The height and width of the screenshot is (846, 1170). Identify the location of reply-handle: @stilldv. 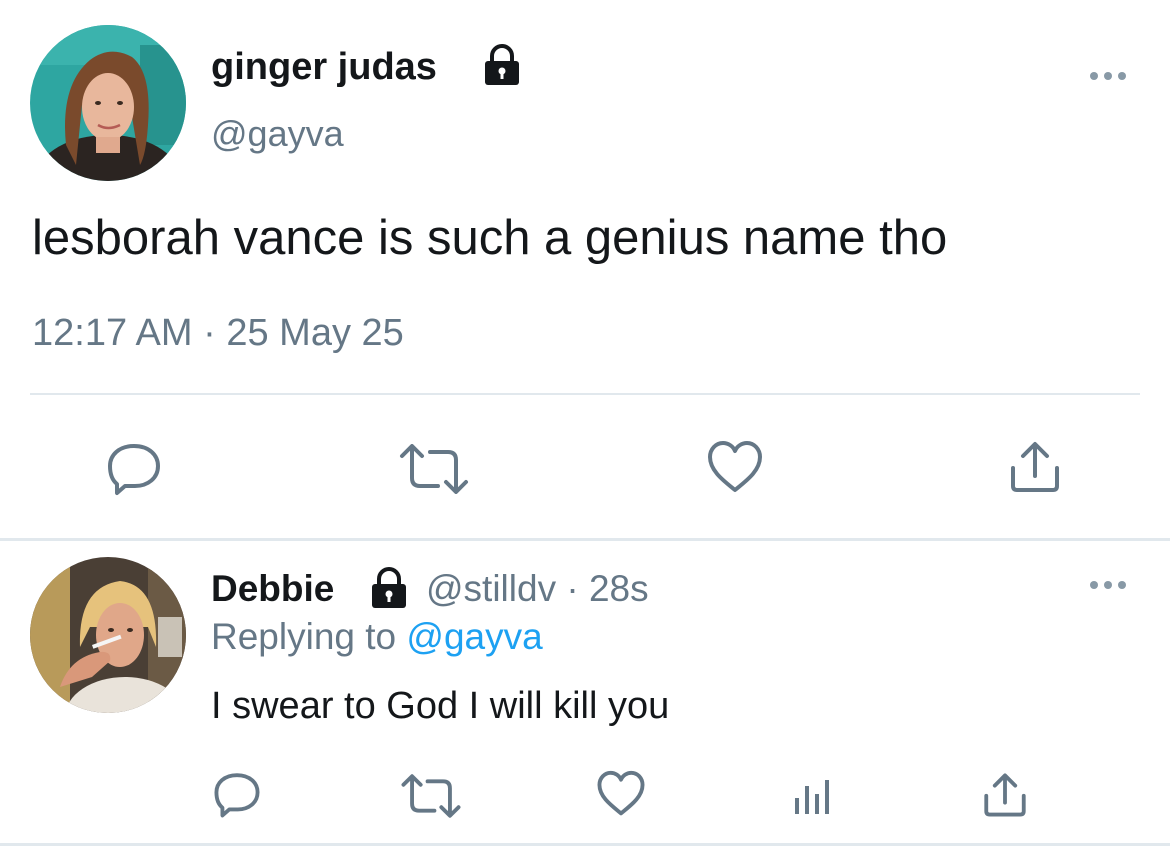
(491, 588).